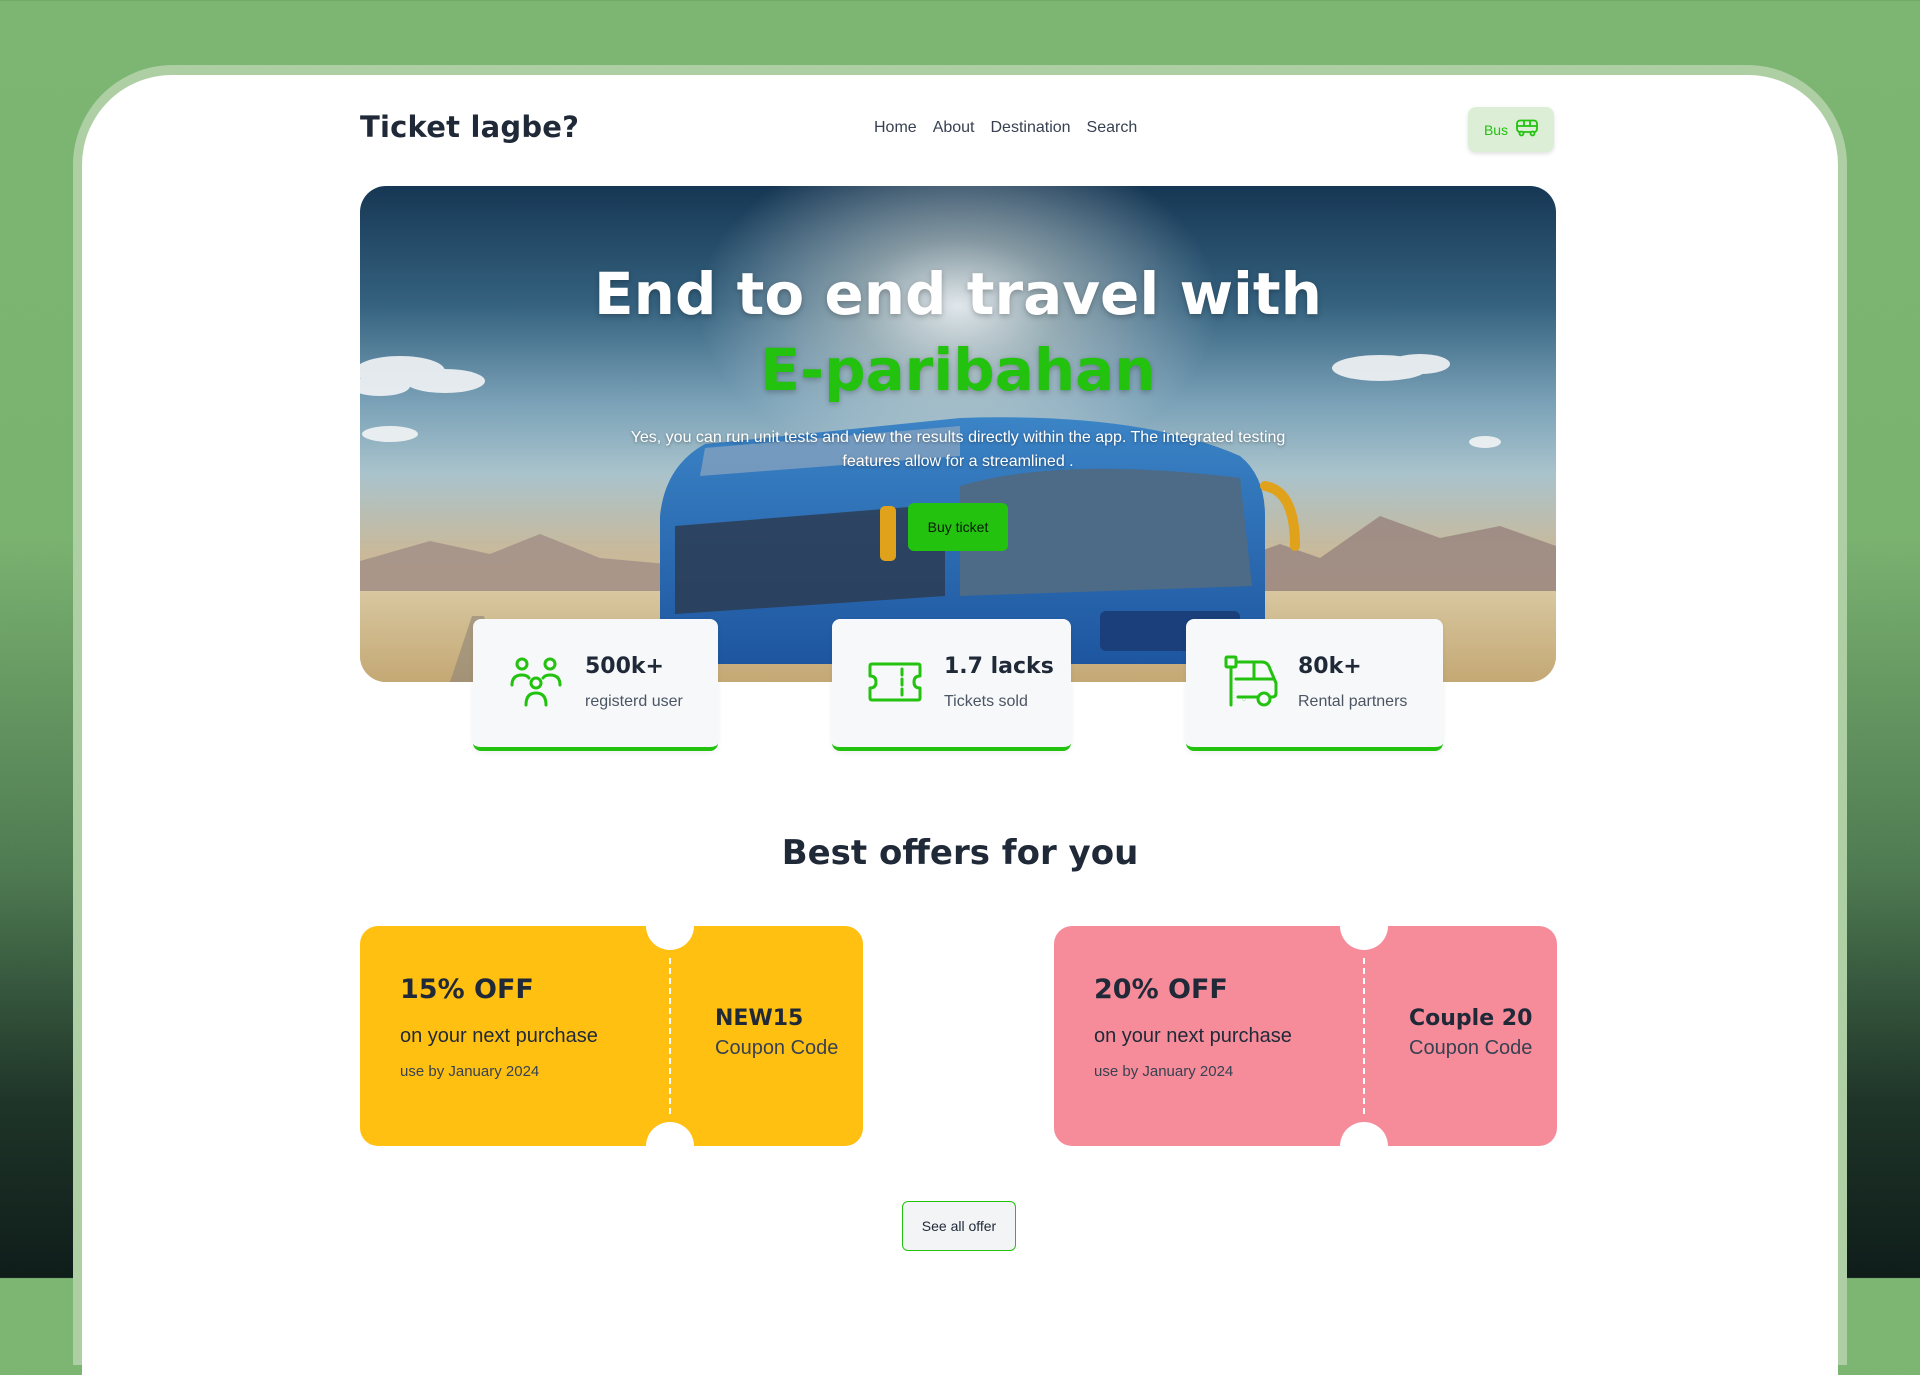 The width and height of the screenshot is (1920, 1375). Describe the element at coordinates (595, 685) in the screenshot. I see `stat-card-users: 500k+ registerd user` at that location.